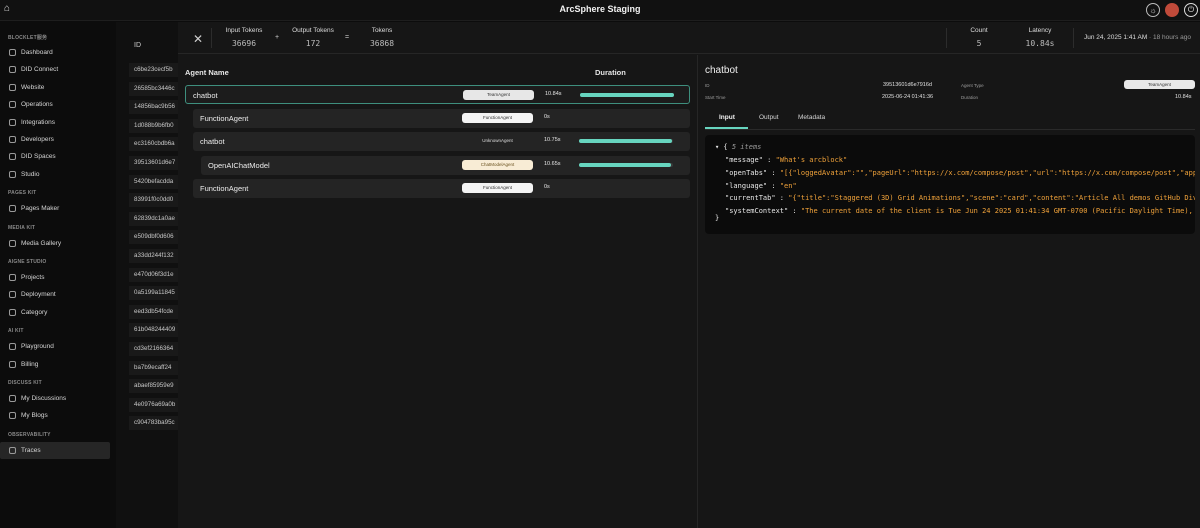  What do you see at coordinates (31, 450) in the screenshot?
I see `sidebar-item-label: Traces` at bounding box center [31, 450].